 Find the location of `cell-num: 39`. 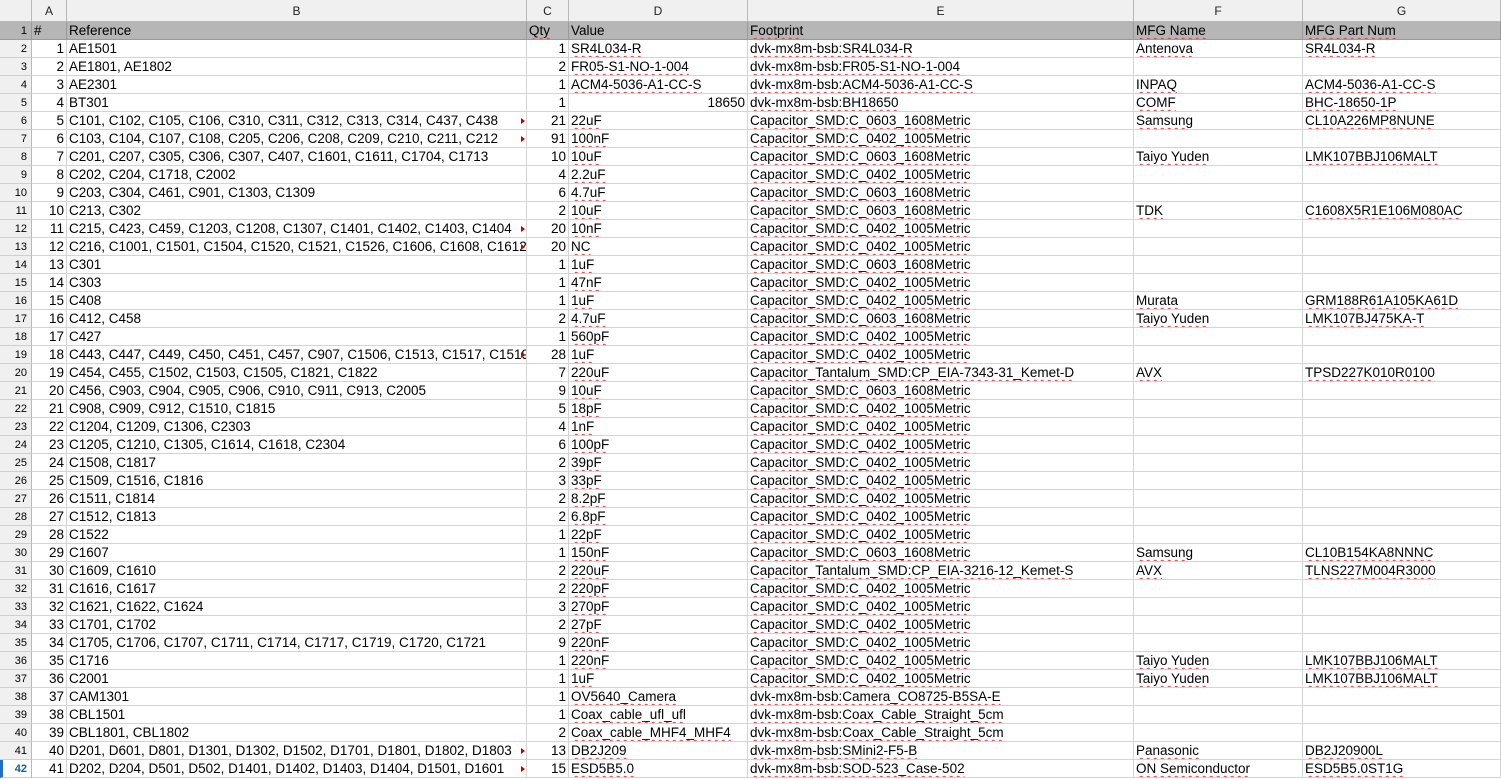

cell-num: 39 is located at coordinates (49, 733).